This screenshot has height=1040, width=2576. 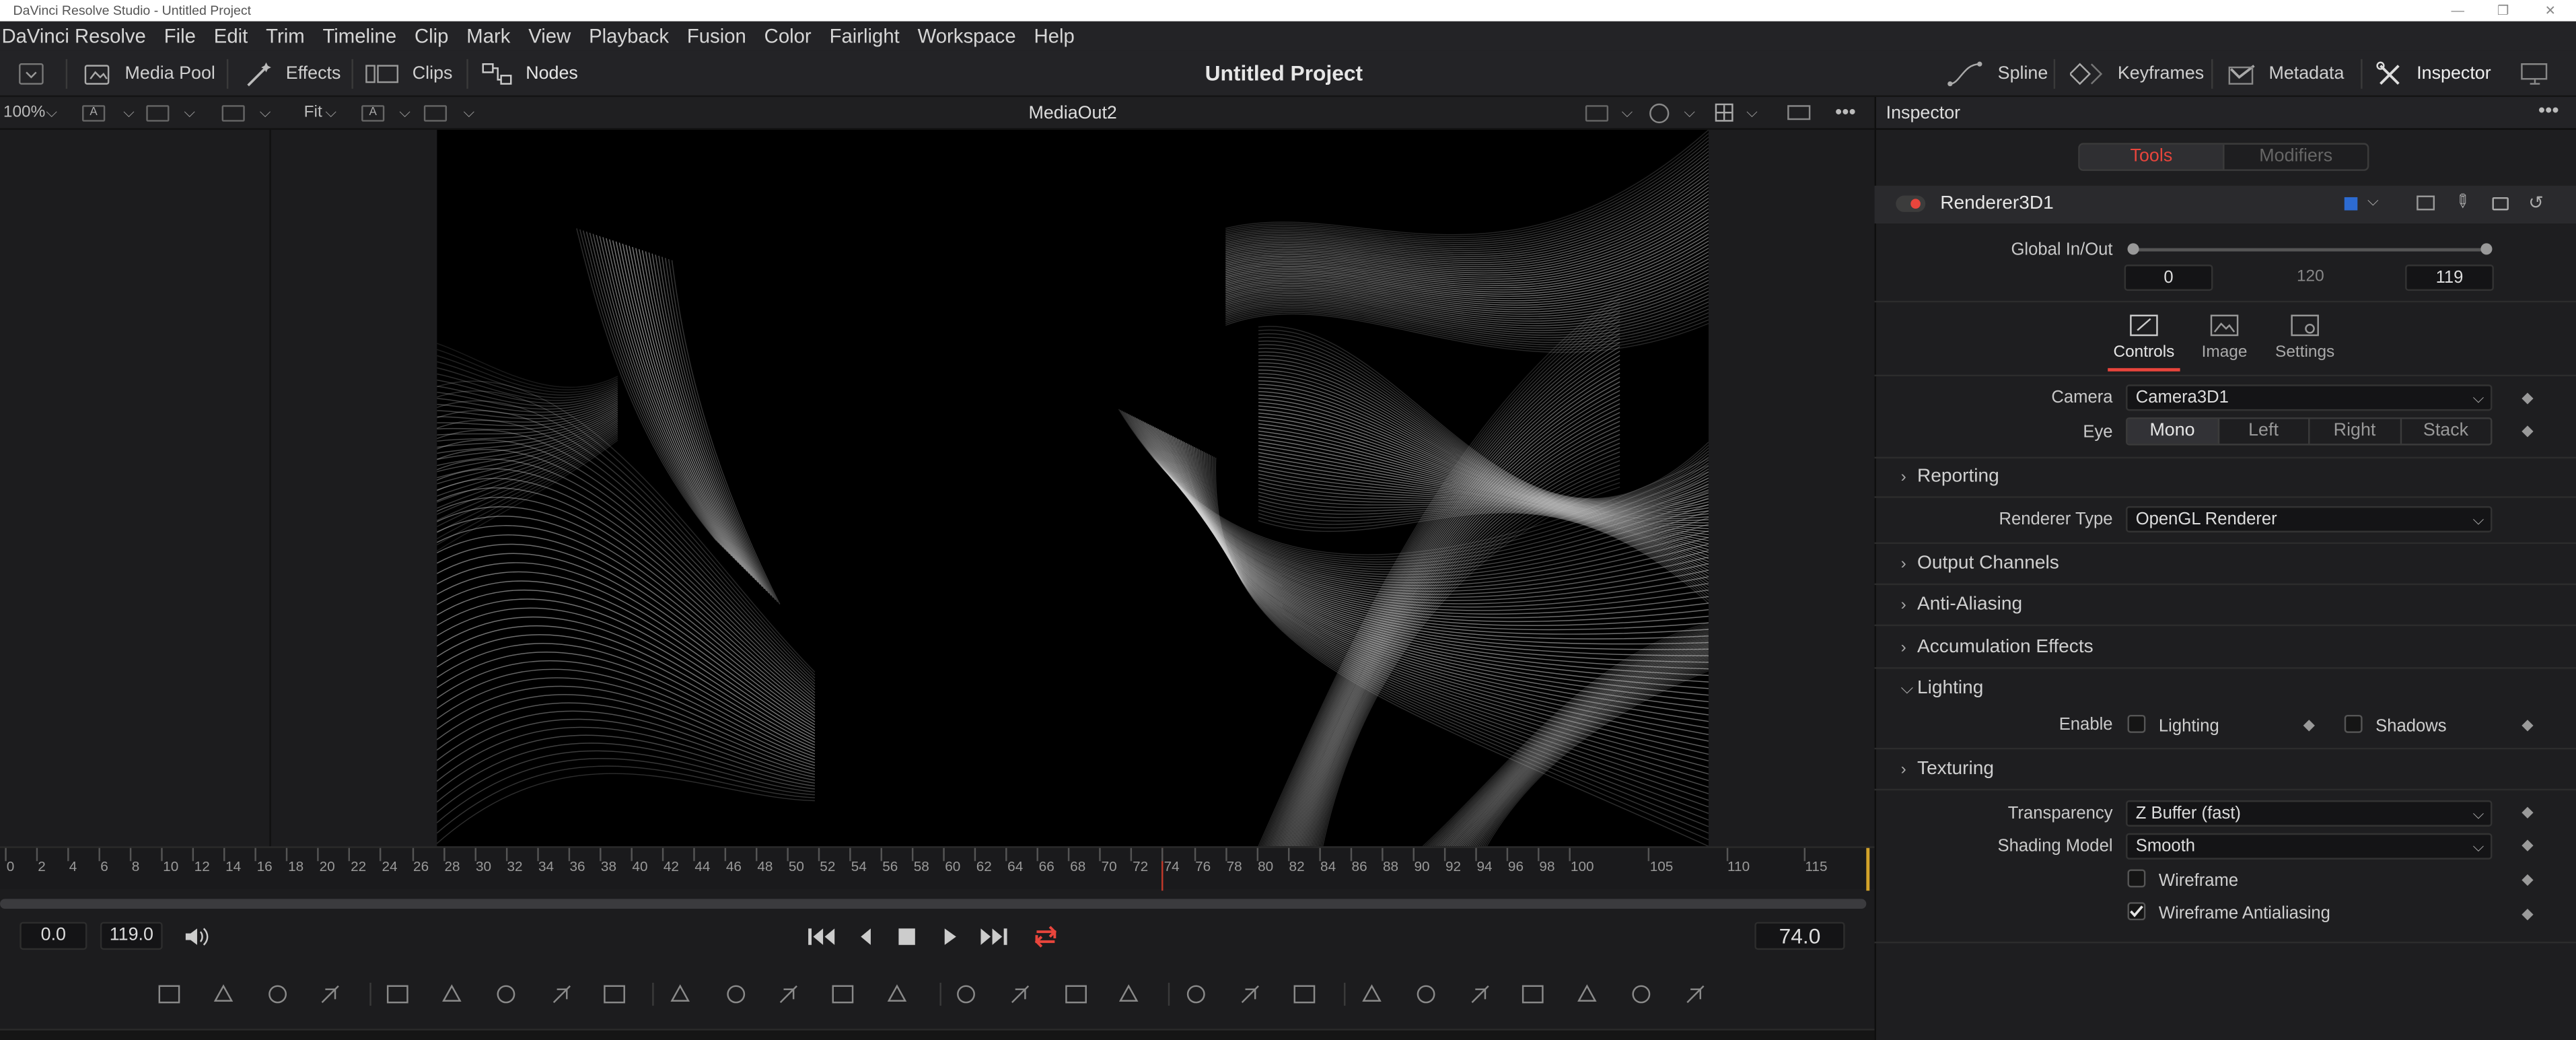 I want to click on section-anti-aliasing: › Anti-Aliasing, so click(x=1961, y=605).